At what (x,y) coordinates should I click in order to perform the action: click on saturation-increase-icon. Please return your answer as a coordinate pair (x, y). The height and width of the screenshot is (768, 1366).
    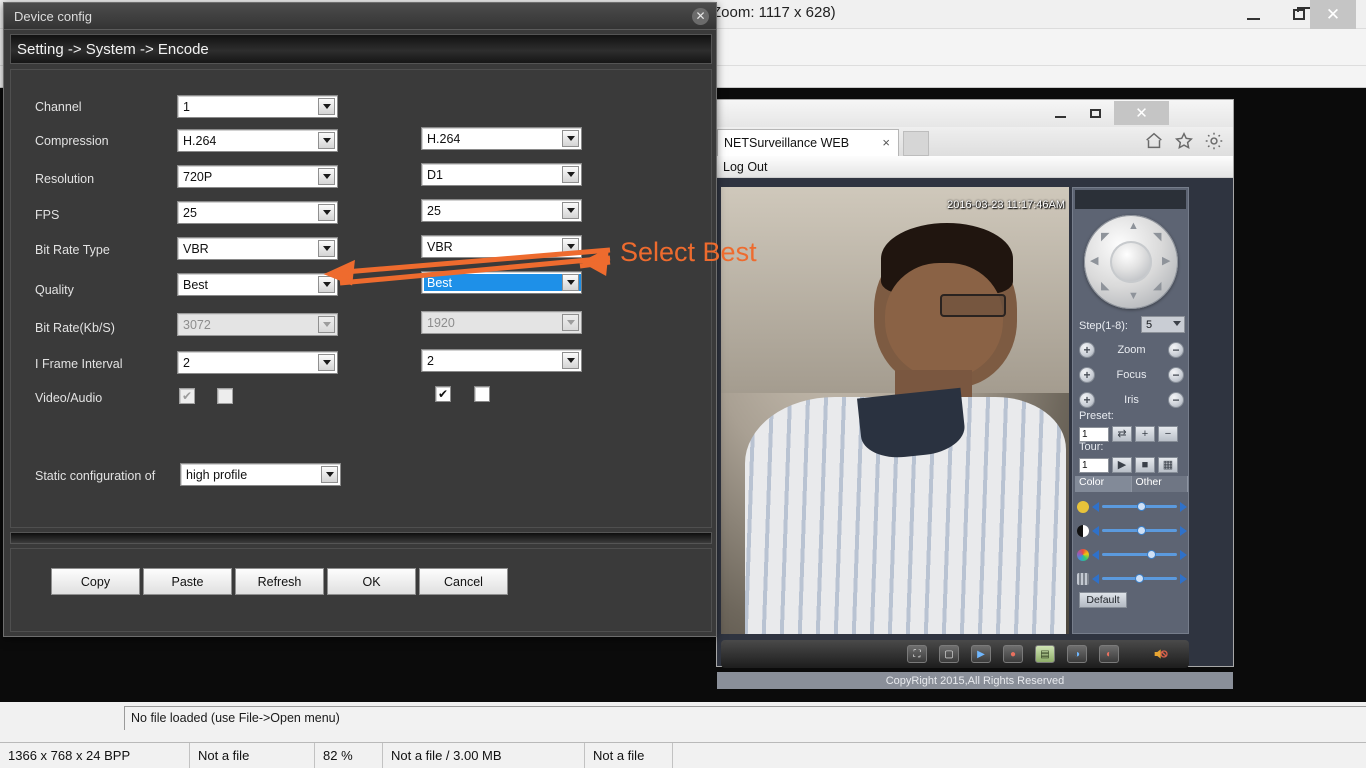
    Looking at the image, I should click on (1183, 554).